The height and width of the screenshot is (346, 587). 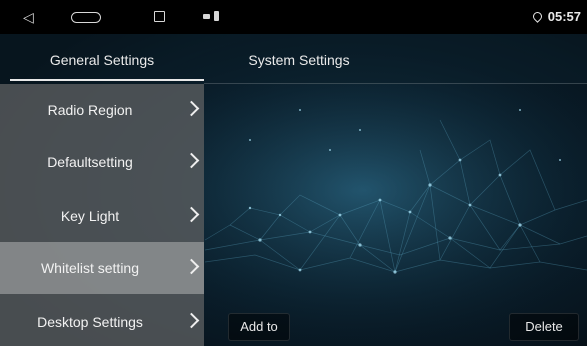 What do you see at coordinates (259, 327) in the screenshot?
I see `add-to-button: Add to` at bounding box center [259, 327].